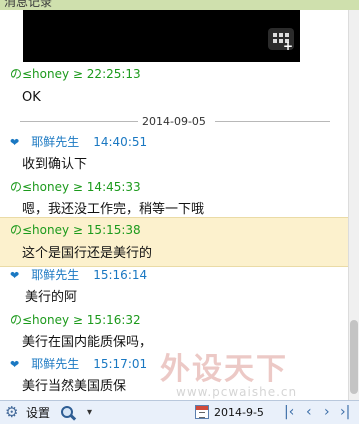  What do you see at coordinates (309, 412) in the screenshot?
I see `prev-page-button: ‹` at bounding box center [309, 412].